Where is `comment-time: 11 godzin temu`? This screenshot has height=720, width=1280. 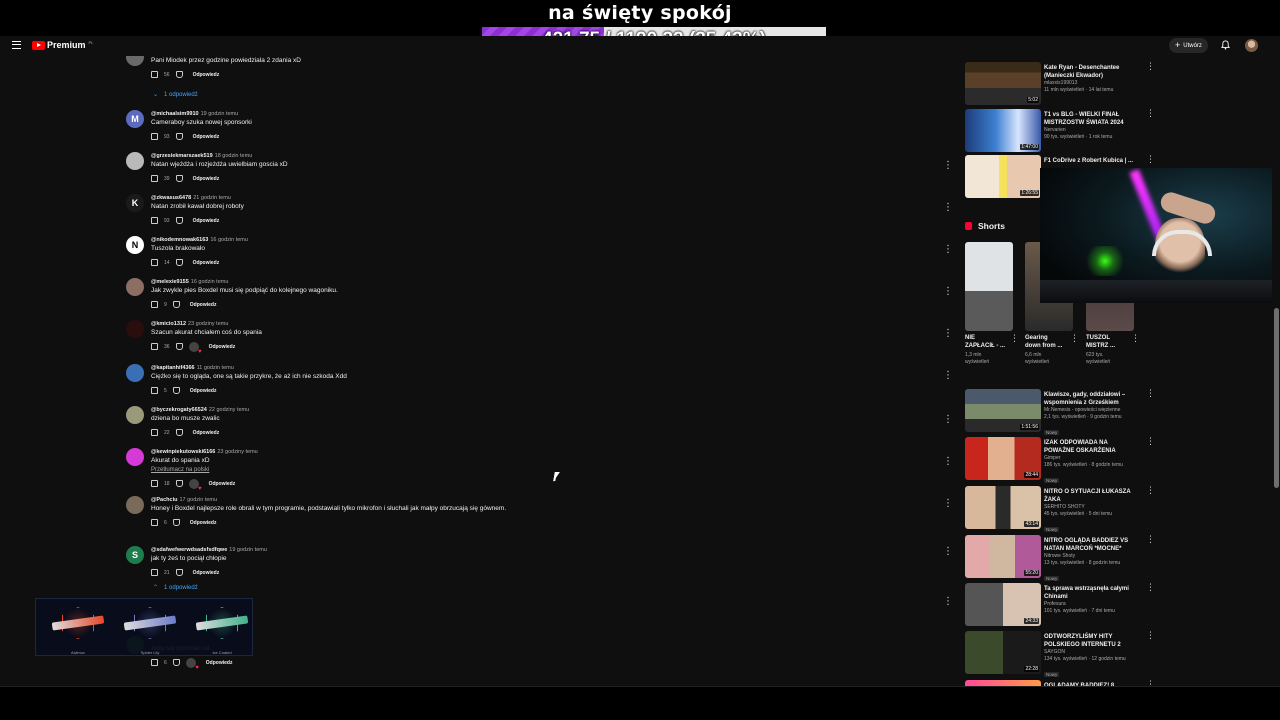
comment-time: 11 godzin temu is located at coordinates (215, 368).